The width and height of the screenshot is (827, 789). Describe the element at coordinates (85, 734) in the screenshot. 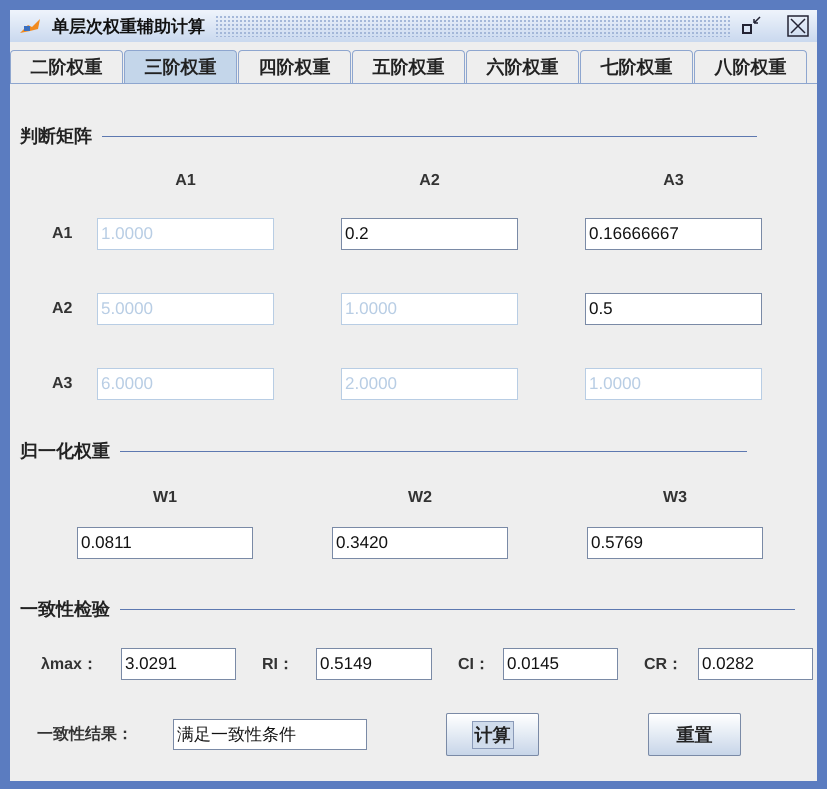

I see `result-label: 一致性结果：` at that location.